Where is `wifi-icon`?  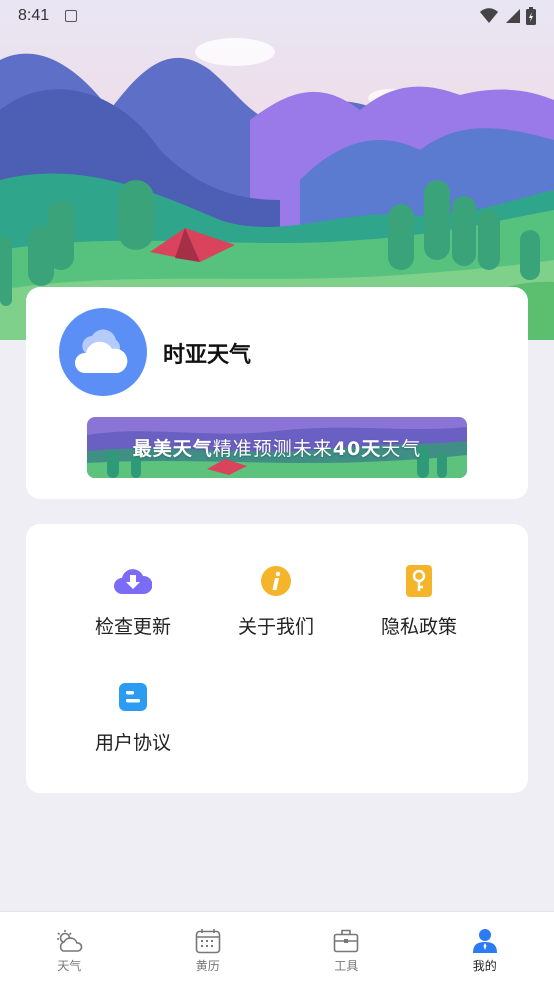 wifi-icon is located at coordinates (489, 15).